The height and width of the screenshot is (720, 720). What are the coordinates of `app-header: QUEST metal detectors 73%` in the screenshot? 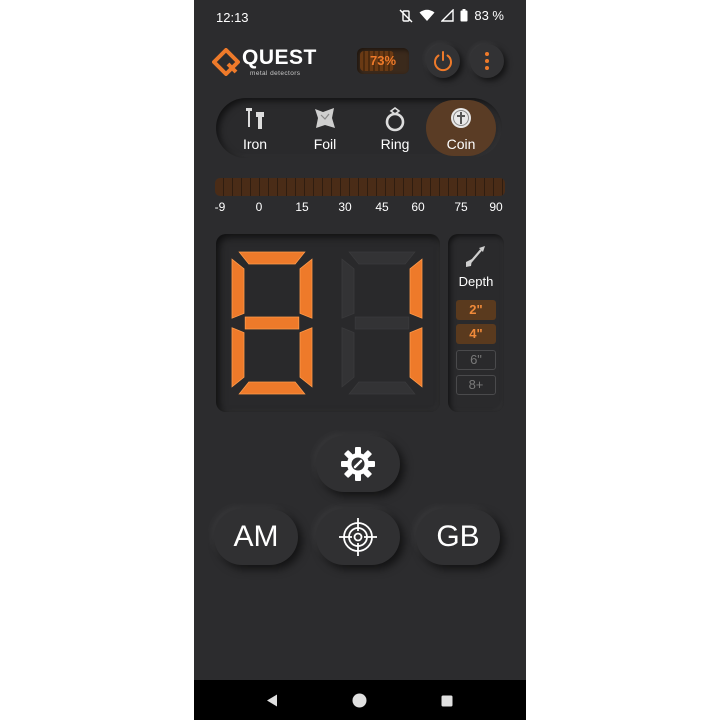 It's located at (360, 60).